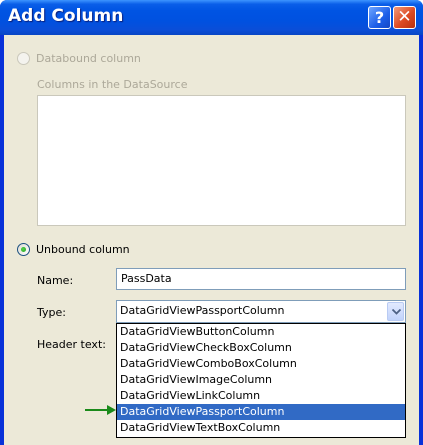 The width and height of the screenshot is (423, 445). Describe the element at coordinates (23, 58) in the screenshot. I see `databound-column-radio` at that location.